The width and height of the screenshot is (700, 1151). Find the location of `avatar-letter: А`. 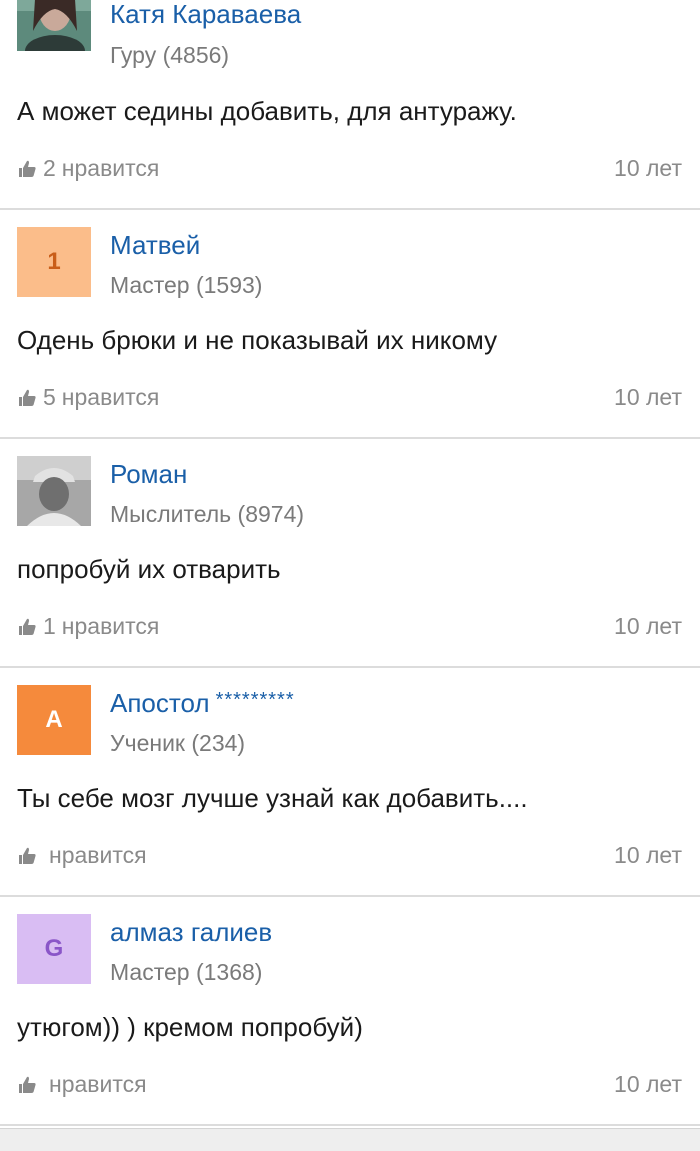

avatar-letter: А is located at coordinates (54, 719).